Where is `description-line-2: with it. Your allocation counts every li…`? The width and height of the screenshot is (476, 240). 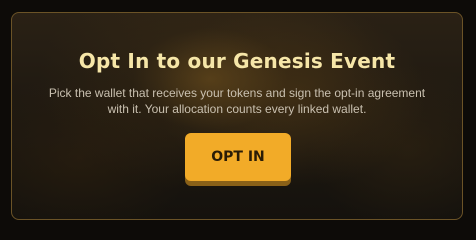 description-line-2: with it. Your allocation counts every li… is located at coordinates (237, 109).